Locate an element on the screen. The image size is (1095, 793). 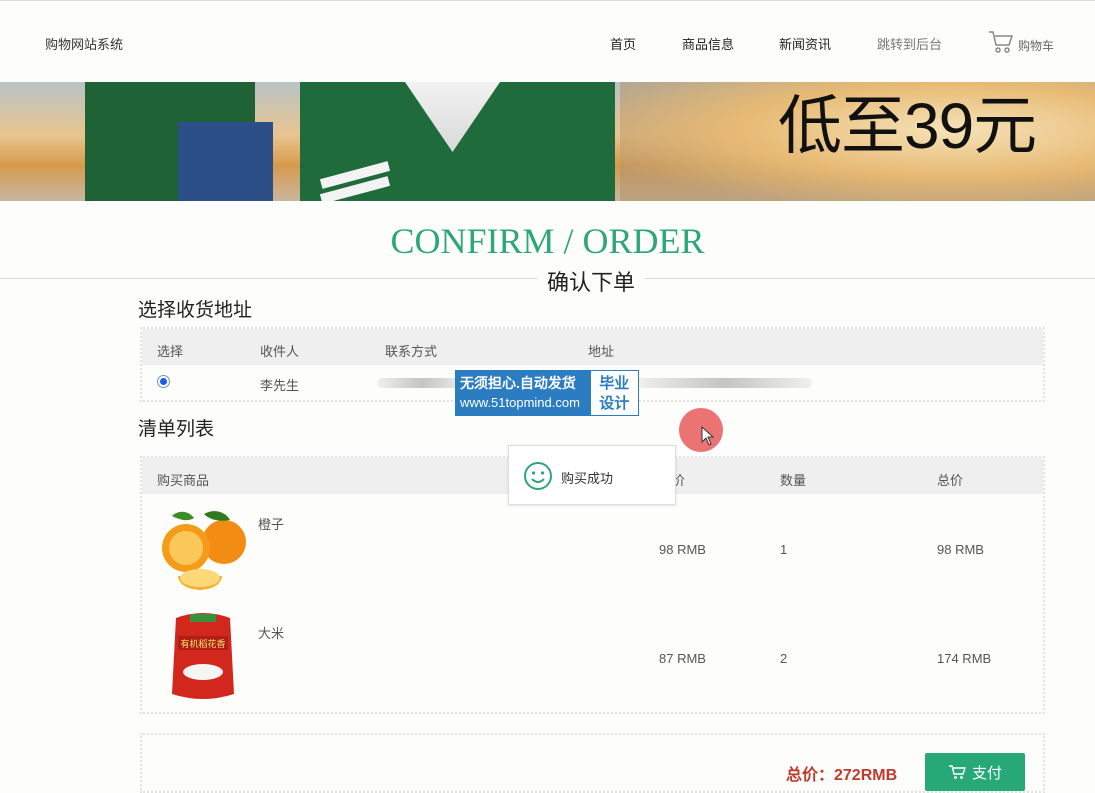
col-recipient: 收件人 is located at coordinates (280, 351).